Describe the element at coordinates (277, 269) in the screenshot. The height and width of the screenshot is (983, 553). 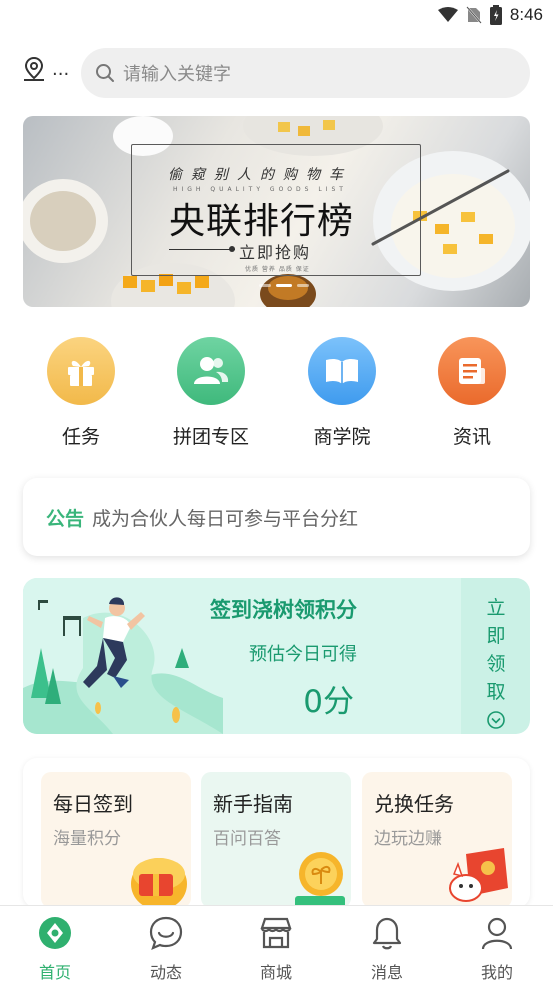
I see `banner-micro-text: 优质 营养 品质 保证` at that location.